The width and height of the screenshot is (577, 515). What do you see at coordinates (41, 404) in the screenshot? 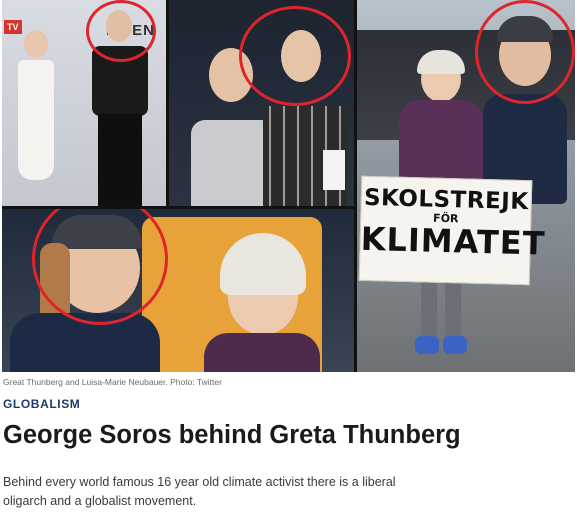
I see `category-label: GLOBALISM` at bounding box center [41, 404].